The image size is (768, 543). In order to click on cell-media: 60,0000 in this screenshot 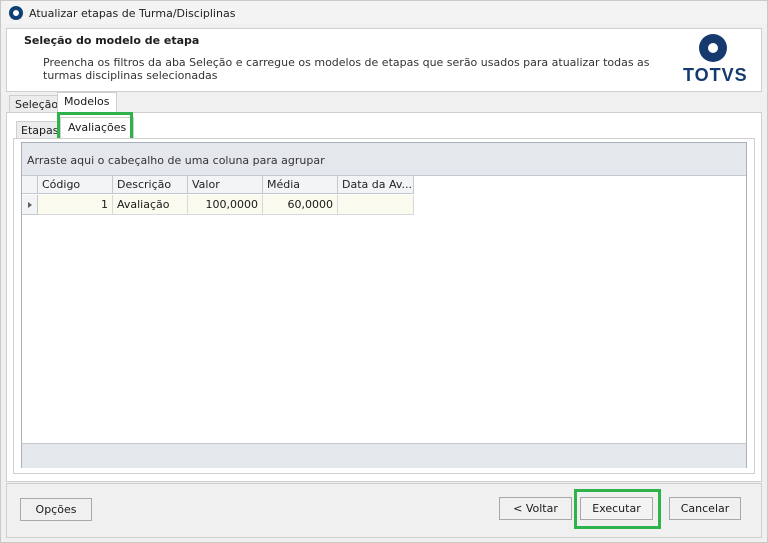, I will do `click(300, 205)`.